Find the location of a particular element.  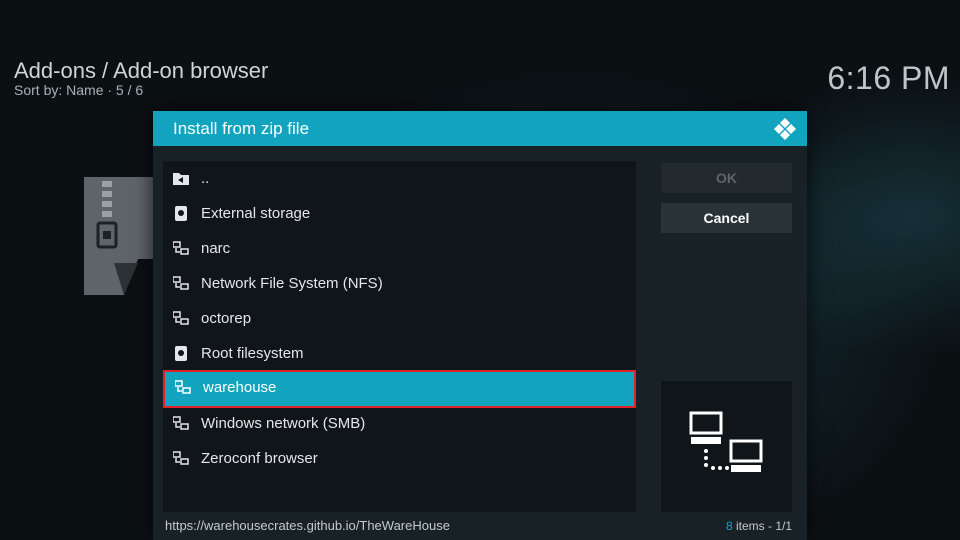

list-item-label: .. is located at coordinates (205, 178).